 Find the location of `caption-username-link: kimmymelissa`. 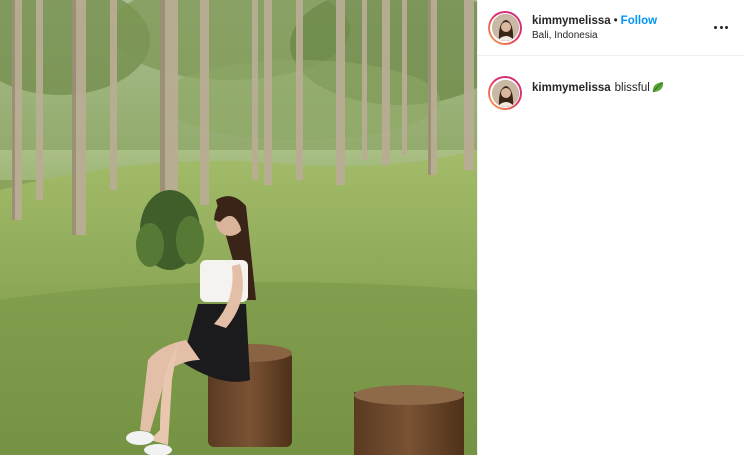

caption-username-link: kimmymelissa is located at coordinates (571, 88).